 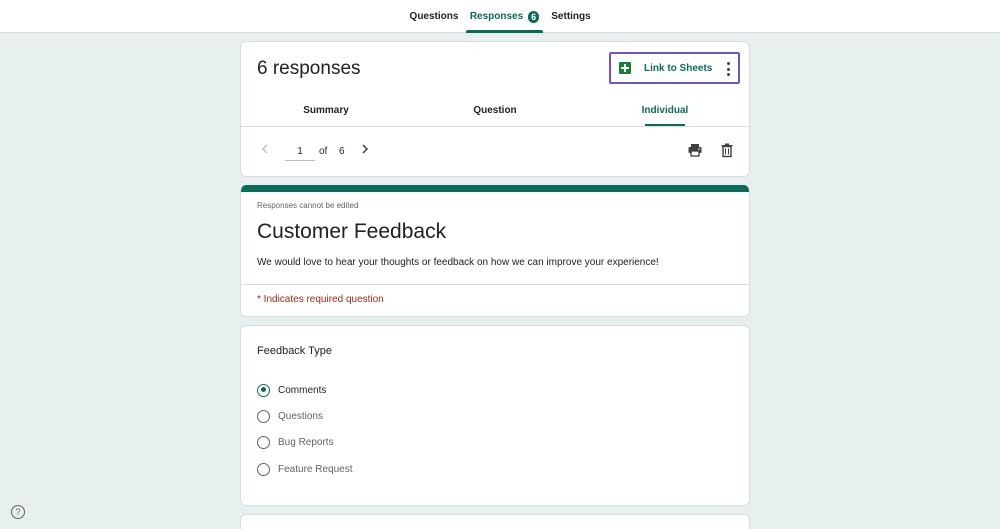 What do you see at coordinates (625, 68) in the screenshot?
I see `sheets-icon` at bounding box center [625, 68].